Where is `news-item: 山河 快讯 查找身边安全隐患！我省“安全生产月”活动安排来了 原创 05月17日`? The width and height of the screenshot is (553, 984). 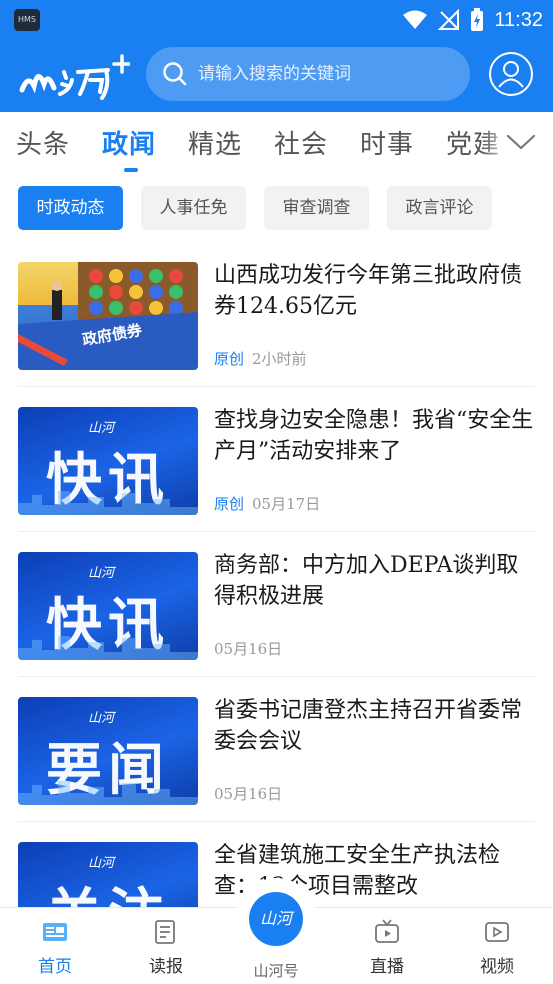
news-item: 山河 快讯 查找身边安全隐患！我省“安全生产月”活动安排来了 原创 05月17日 is located at coordinates (276, 459).